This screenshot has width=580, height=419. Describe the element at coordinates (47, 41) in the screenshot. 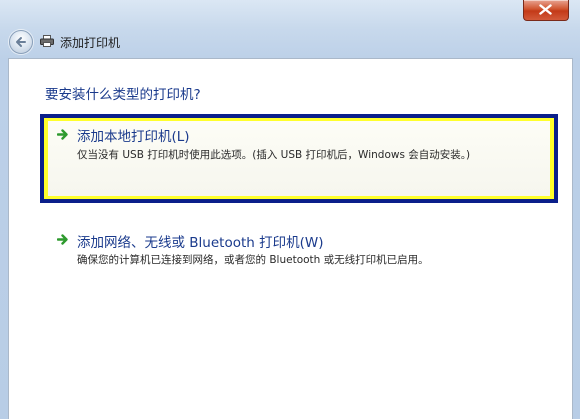

I see `printer-icon` at that location.